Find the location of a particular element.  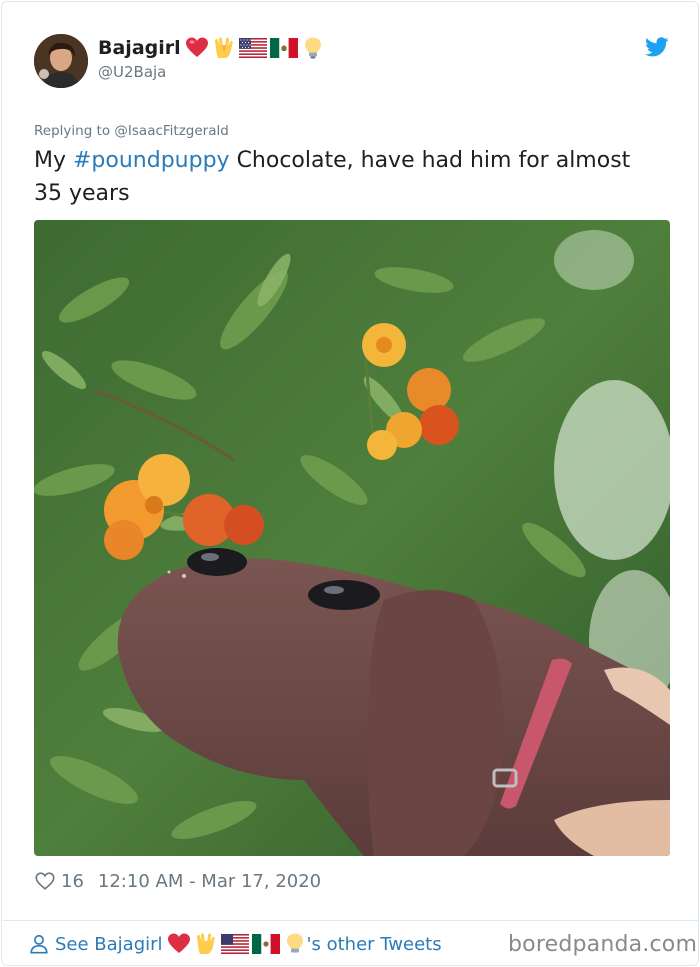

see-other-tweets-link: See Bajagirl 's other Tweets is located at coordinates (235, 944).